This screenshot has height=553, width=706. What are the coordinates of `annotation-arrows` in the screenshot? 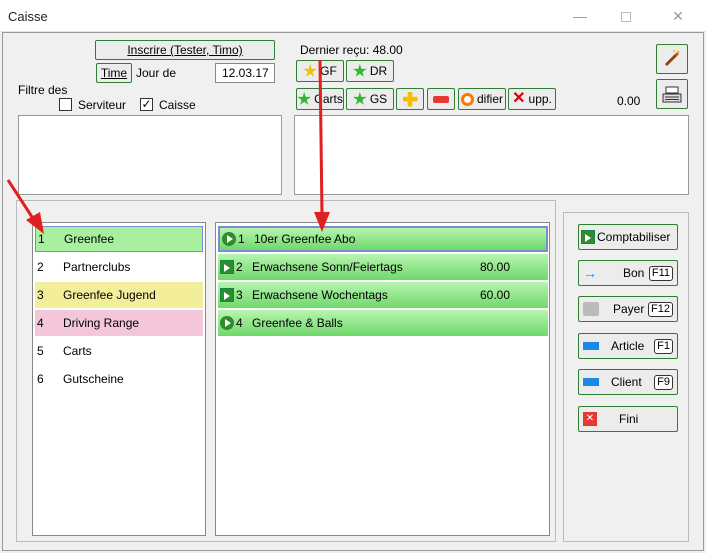 It's located at (168, 146).